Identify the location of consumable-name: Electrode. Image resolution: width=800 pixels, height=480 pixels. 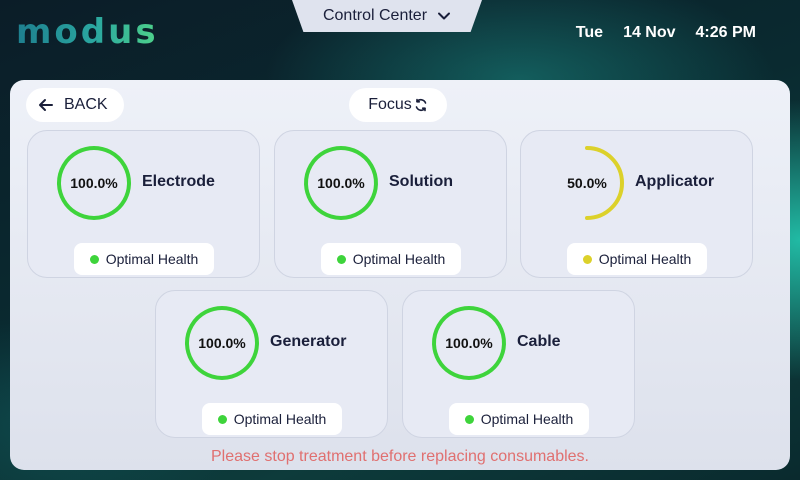
(178, 181).